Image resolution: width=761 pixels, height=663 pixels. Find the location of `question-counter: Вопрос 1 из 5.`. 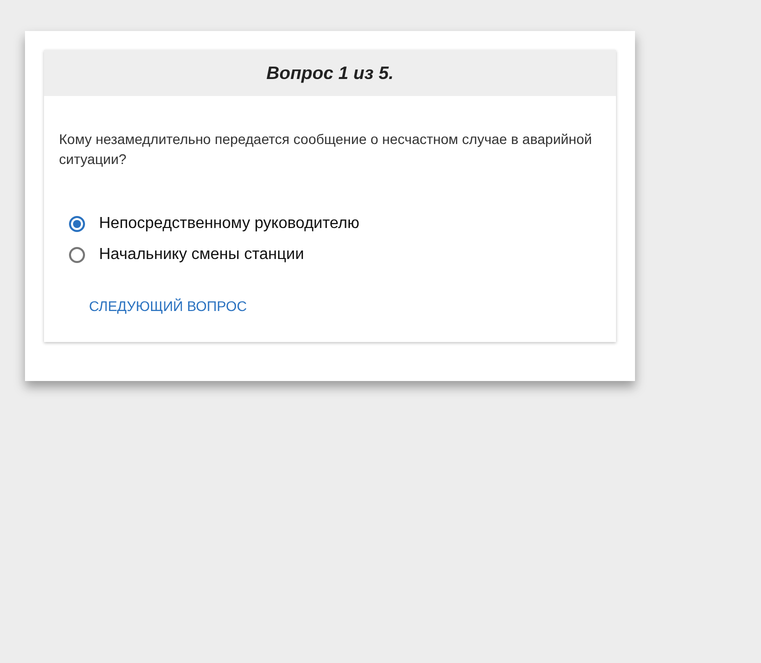

question-counter: Вопрос 1 из 5. is located at coordinates (330, 73).